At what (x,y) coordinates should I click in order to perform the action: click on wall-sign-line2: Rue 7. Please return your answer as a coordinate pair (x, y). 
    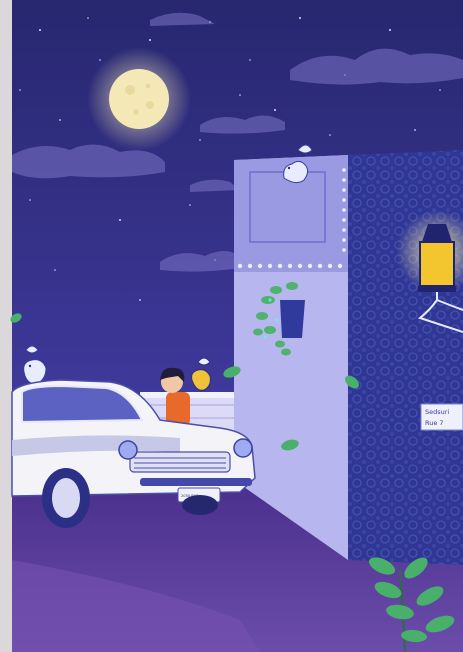
    Looking at the image, I should click on (434, 423).